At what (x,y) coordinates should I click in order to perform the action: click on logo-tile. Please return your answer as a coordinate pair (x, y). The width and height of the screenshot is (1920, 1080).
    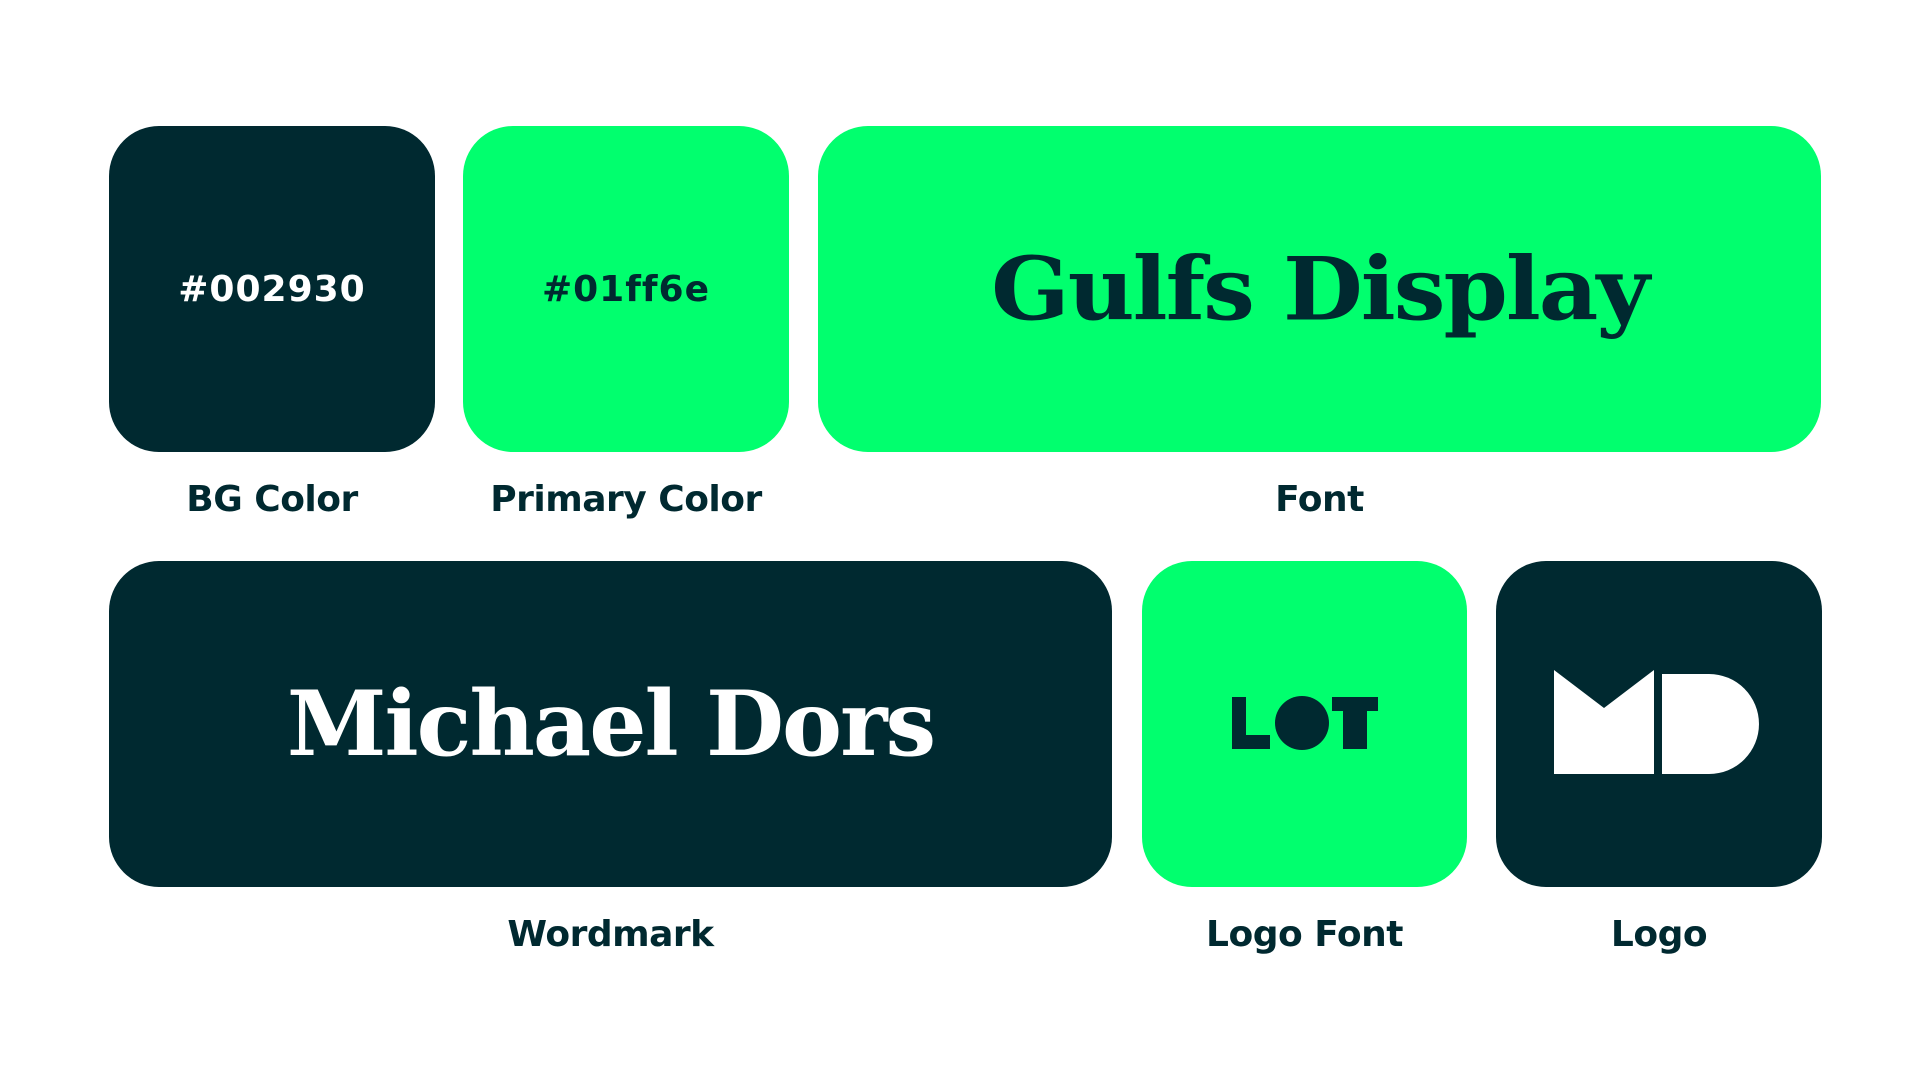
    Looking at the image, I should click on (1659, 724).